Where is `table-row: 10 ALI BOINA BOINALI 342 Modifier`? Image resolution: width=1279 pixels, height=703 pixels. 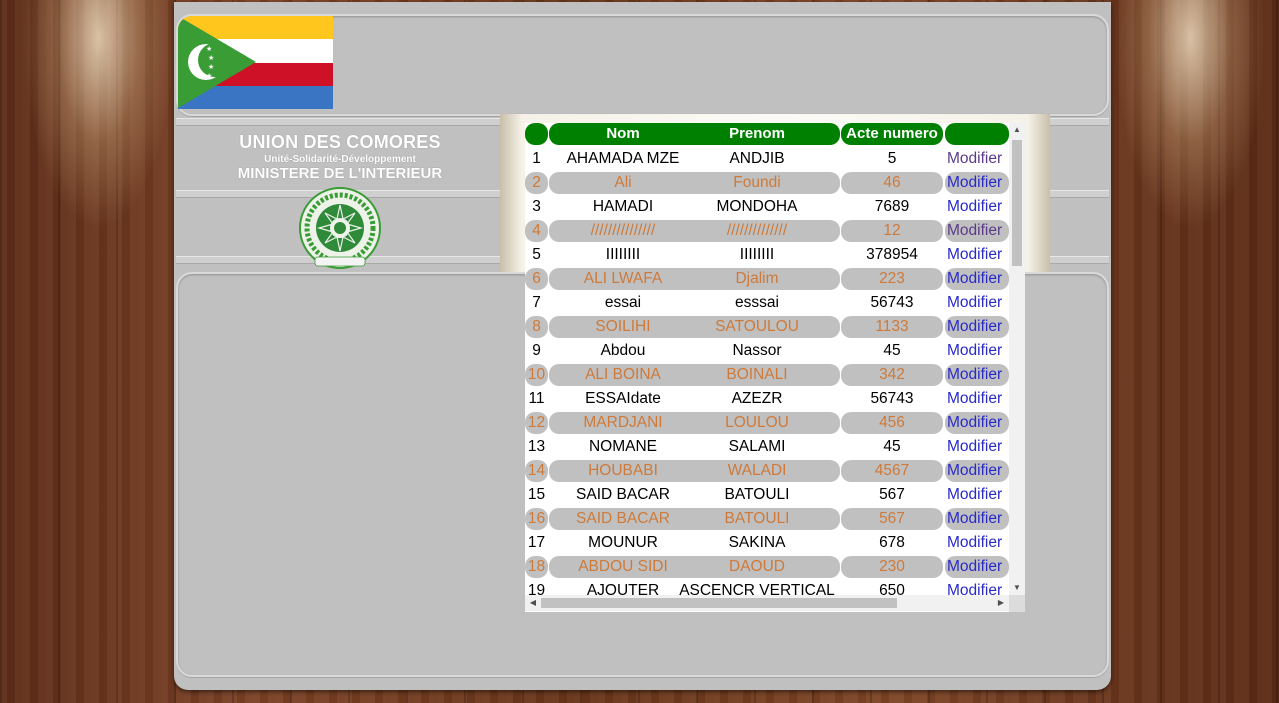
table-row: 10 ALI BOINA BOINALI 342 Modifier is located at coordinates (767, 375).